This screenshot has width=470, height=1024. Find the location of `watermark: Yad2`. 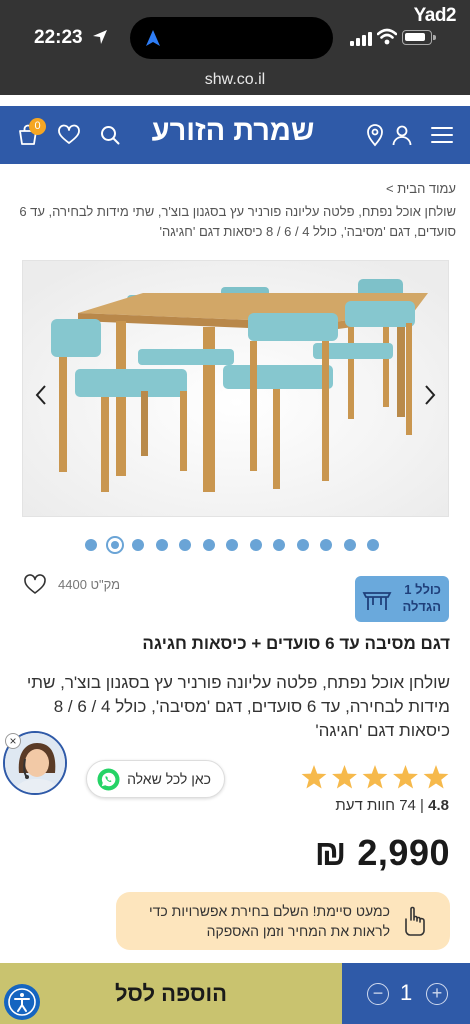

watermark: Yad2 is located at coordinates (435, 15).